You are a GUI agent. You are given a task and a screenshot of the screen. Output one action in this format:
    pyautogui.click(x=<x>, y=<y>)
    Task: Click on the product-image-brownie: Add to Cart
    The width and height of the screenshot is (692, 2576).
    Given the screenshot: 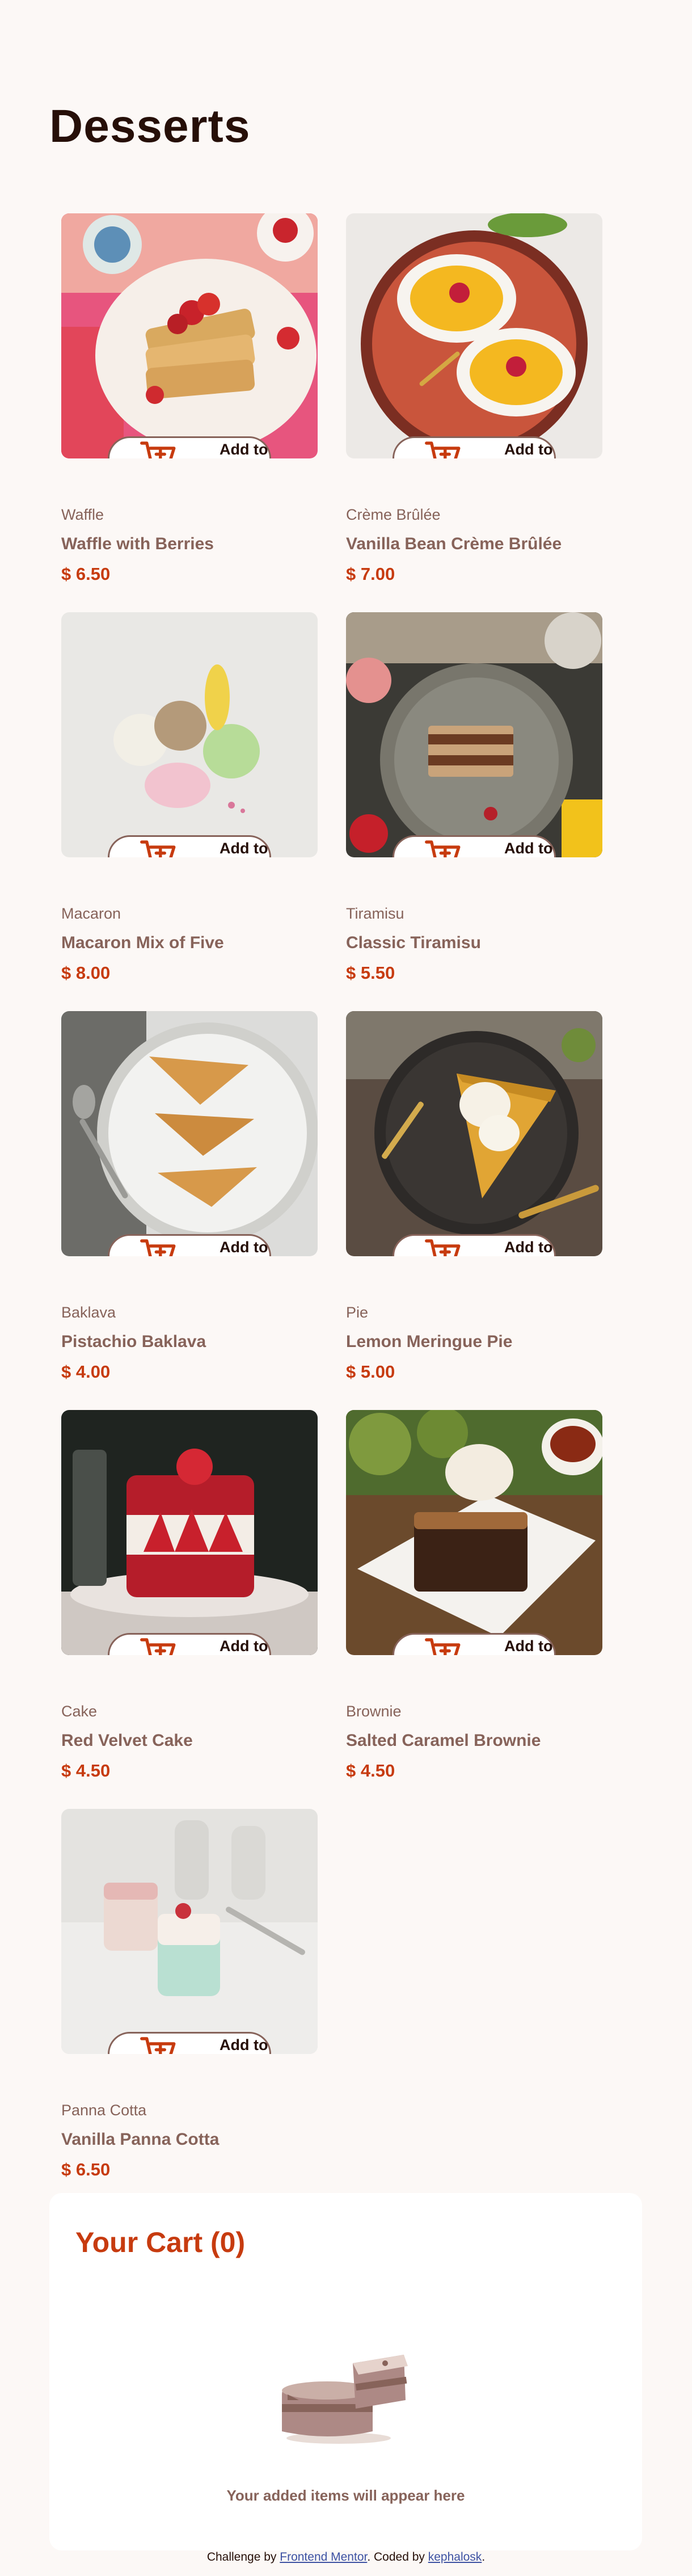 What is the action you would take?
    pyautogui.click(x=474, y=1532)
    